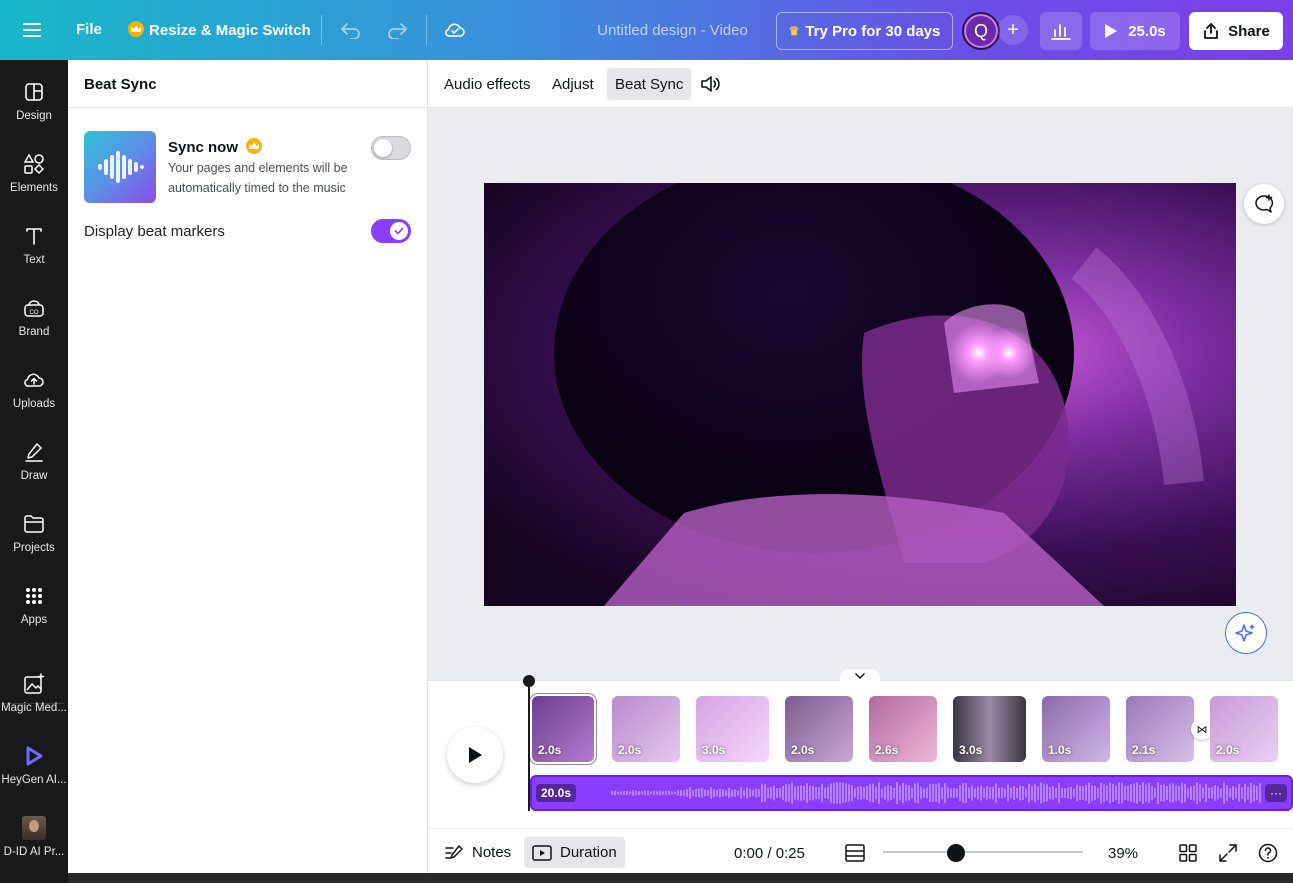 The image size is (1293, 883). Describe the element at coordinates (860, 676) in the screenshot. I see `collapse-timeline-button` at that location.